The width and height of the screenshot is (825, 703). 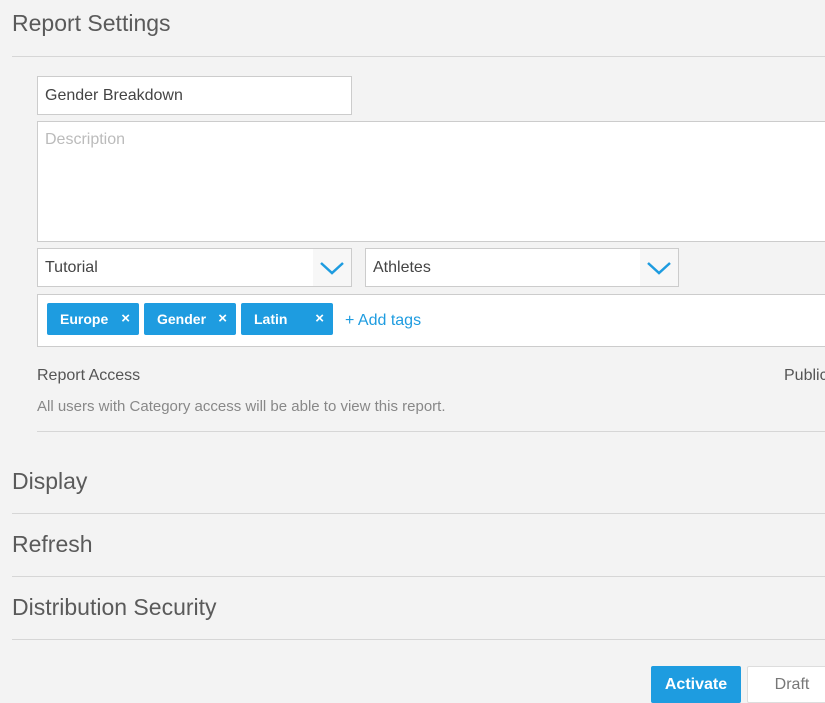 I want to click on tag-chip: Gender ×, so click(x=190, y=319).